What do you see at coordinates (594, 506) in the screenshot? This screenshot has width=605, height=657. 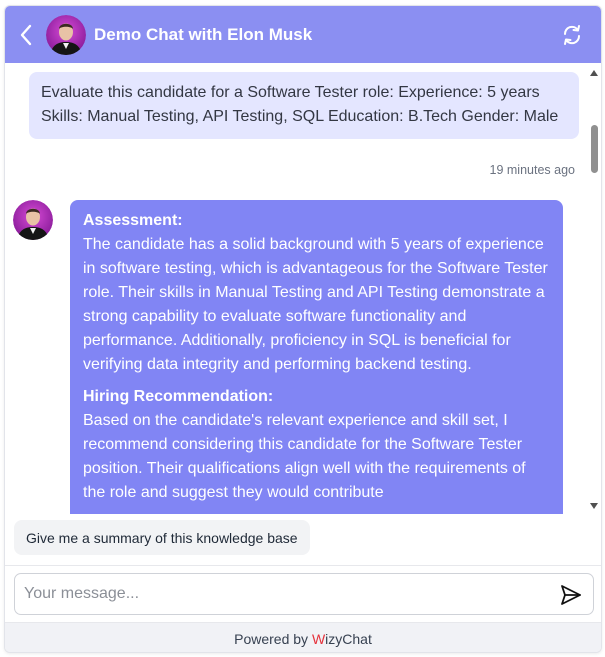 I see `scroll-down-arrow-icon` at bounding box center [594, 506].